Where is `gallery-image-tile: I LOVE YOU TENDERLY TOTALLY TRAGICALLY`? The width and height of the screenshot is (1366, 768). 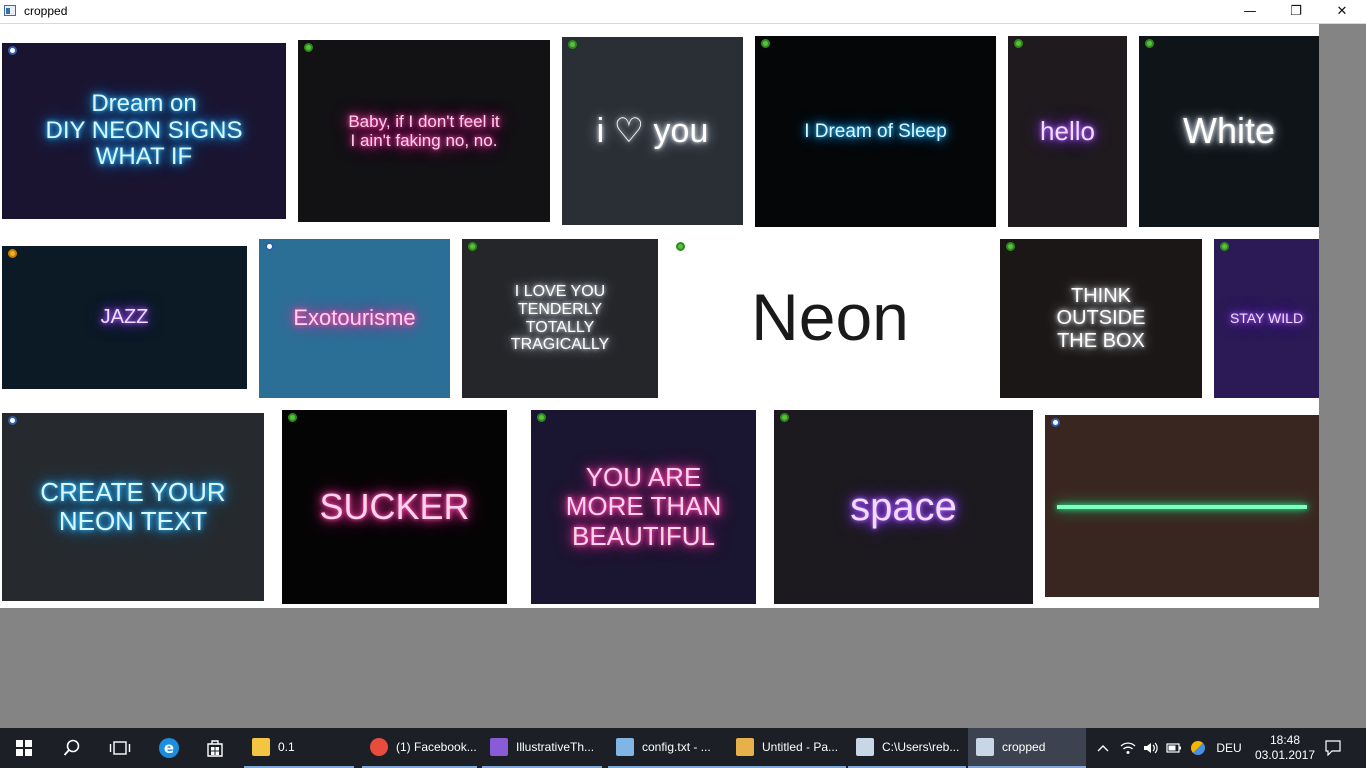
gallery-image-tile: I LOVE YOU TENDERLY TOTALLY TRAGICALLY is located at coordinates (560, 318).